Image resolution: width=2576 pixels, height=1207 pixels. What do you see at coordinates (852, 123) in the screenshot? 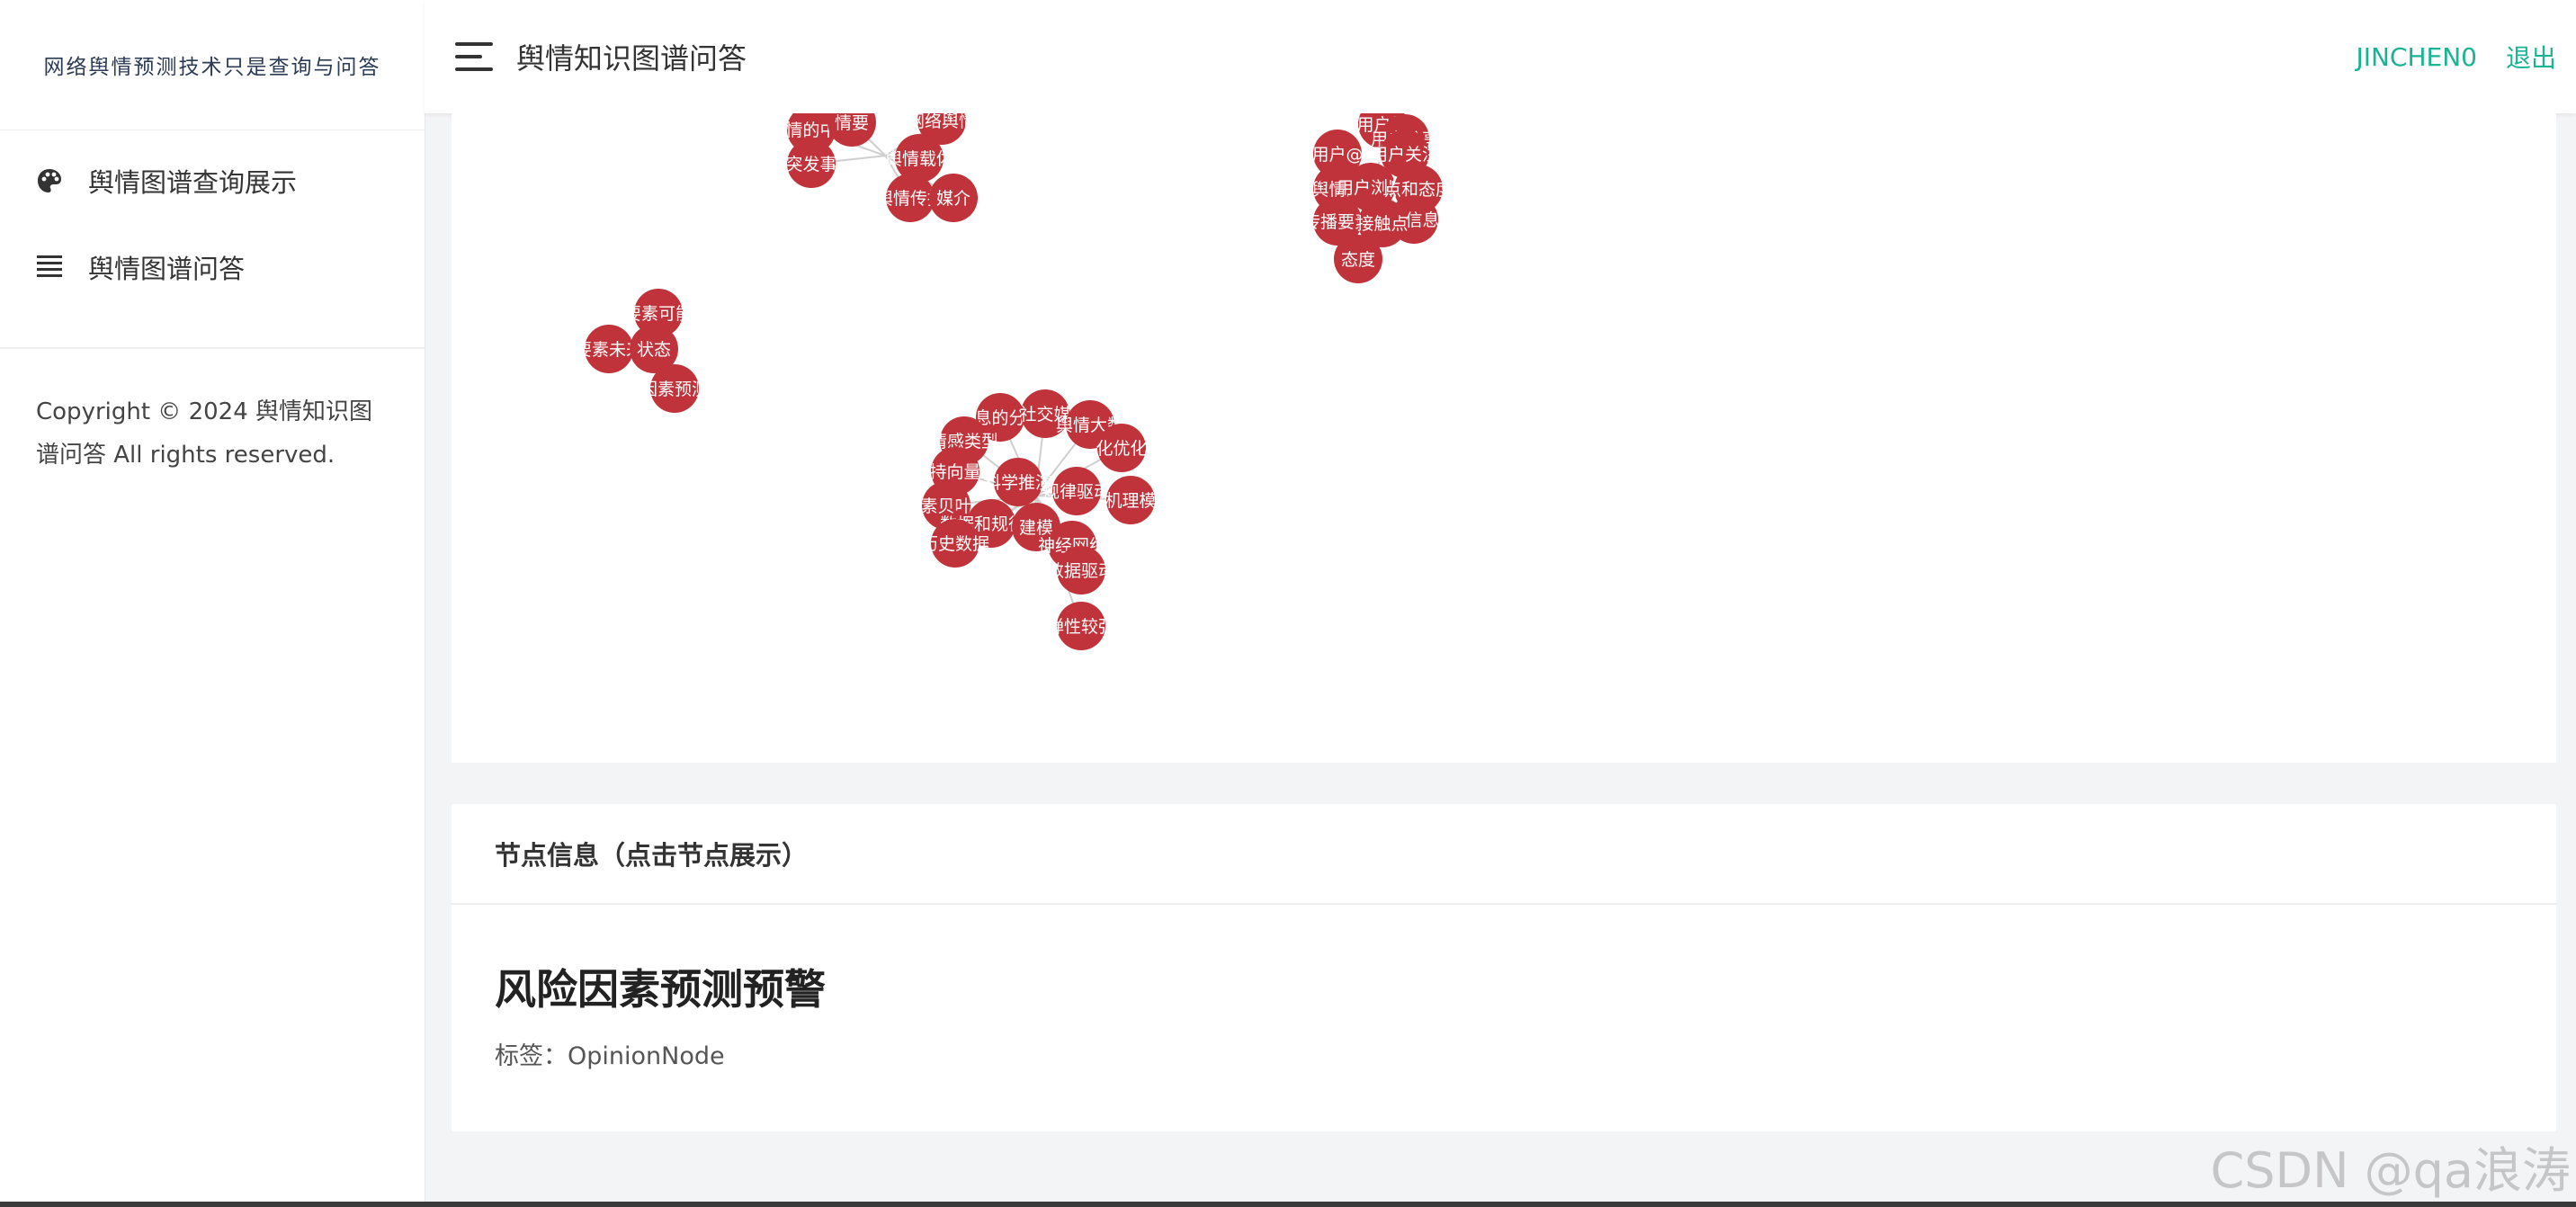
I see `graph-node-label: 情要` at bounding box center [852, 123].